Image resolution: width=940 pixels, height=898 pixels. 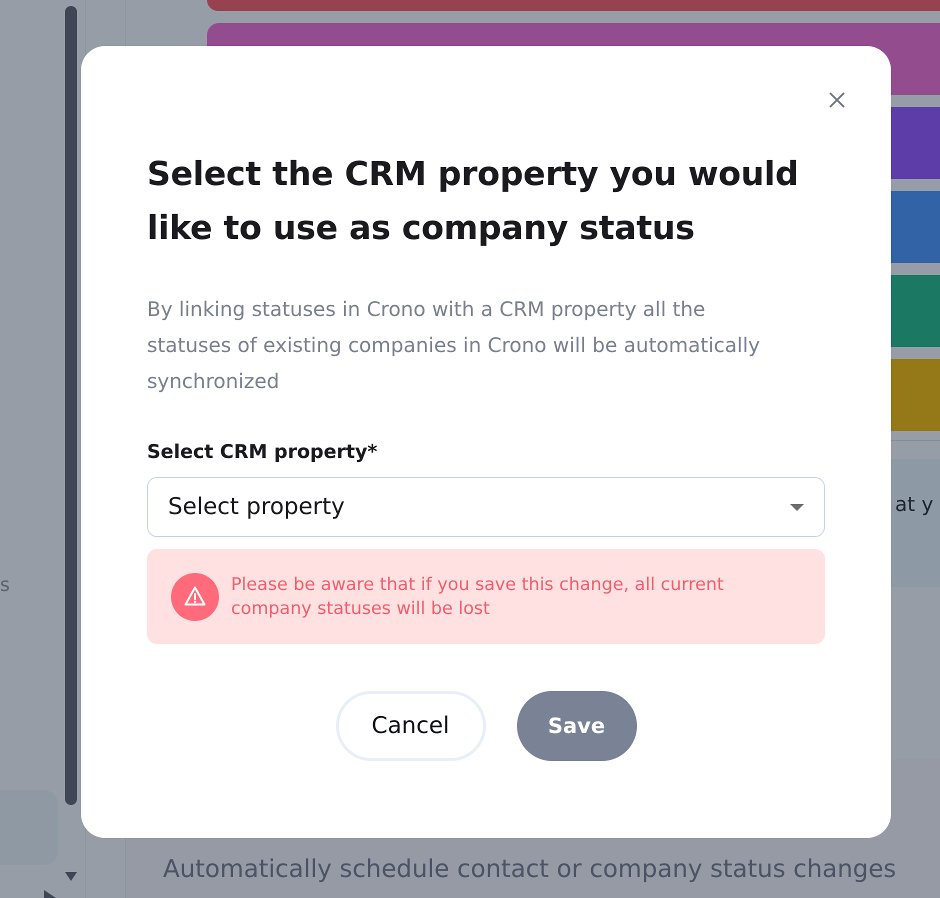 I want to click on field-label: Select CRM property*, so click(x=262, y=452).